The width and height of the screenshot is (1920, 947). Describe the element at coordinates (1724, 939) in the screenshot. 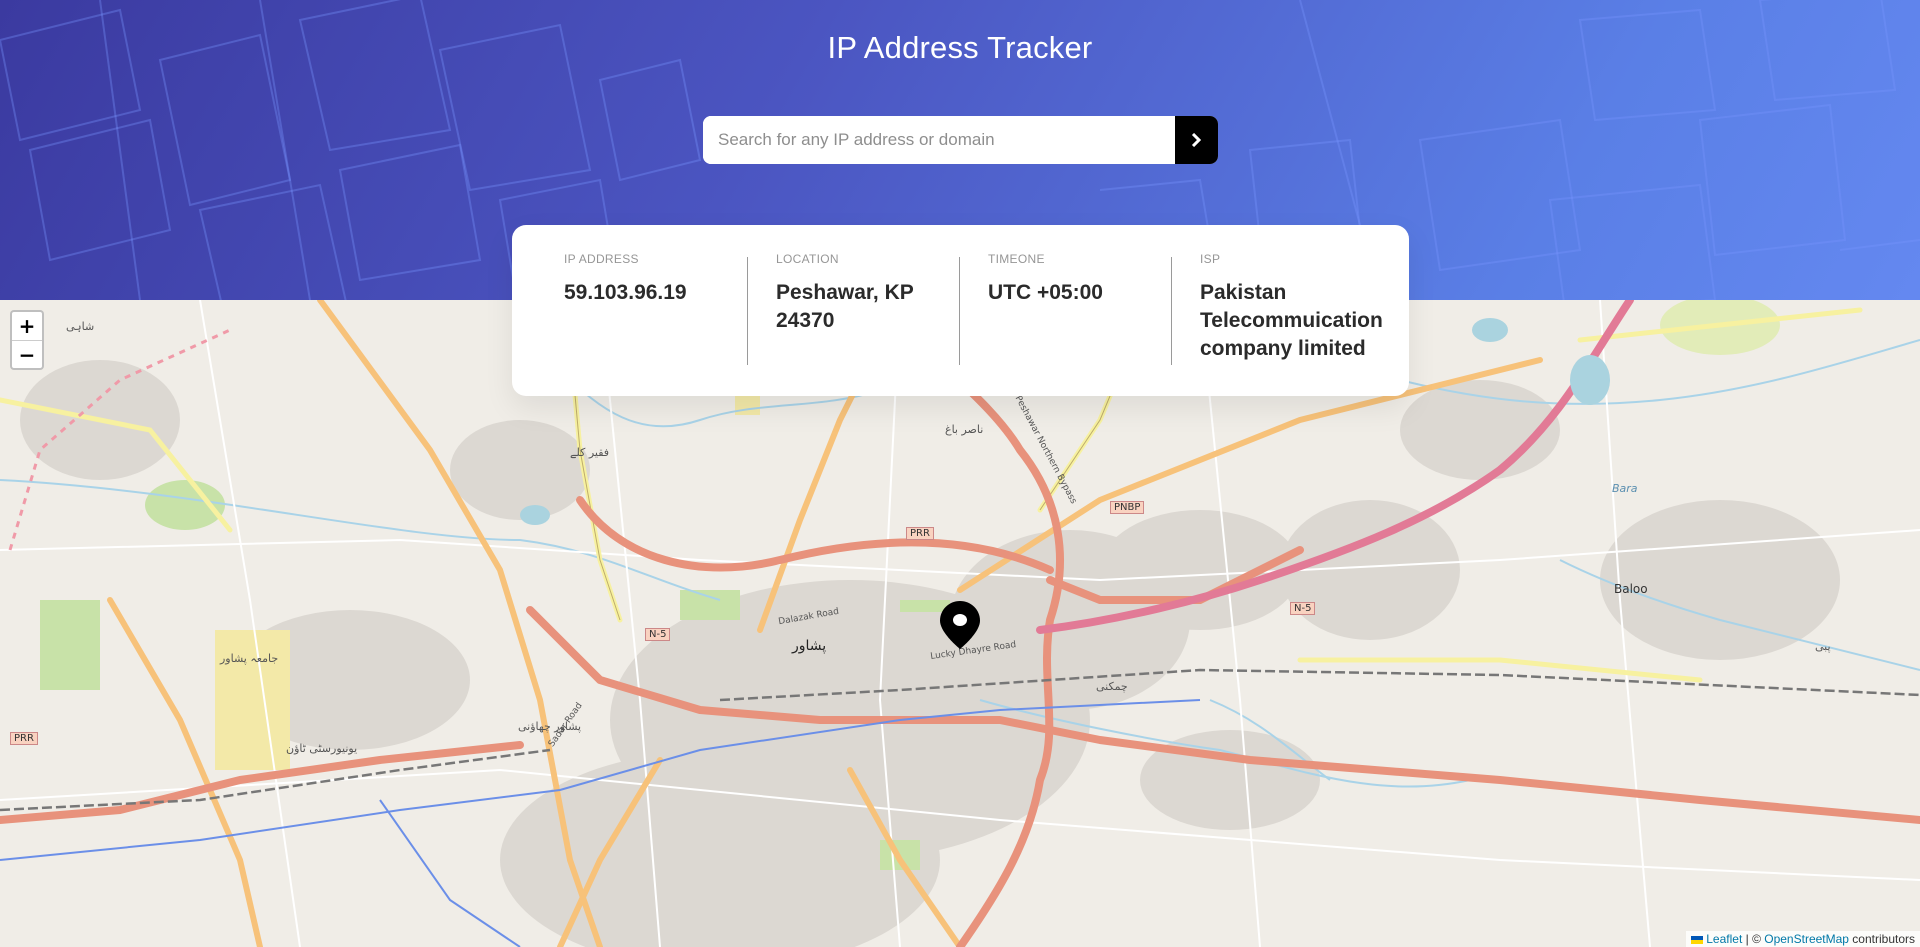

I see `leaflet-link: Leaflet` at that location.